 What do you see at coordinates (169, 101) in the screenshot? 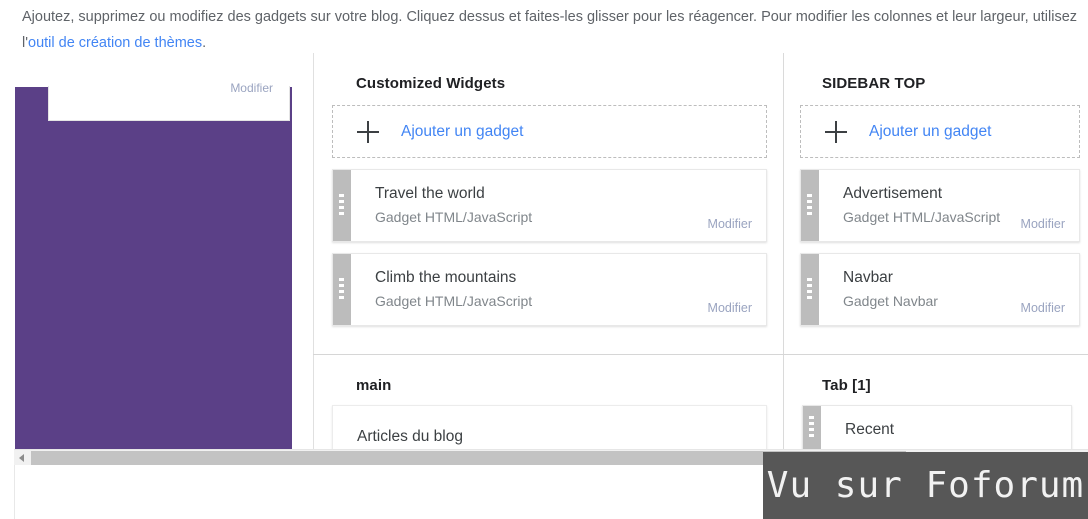
I see `preview-header-card: Modifier` at bounding box center [169, 101].